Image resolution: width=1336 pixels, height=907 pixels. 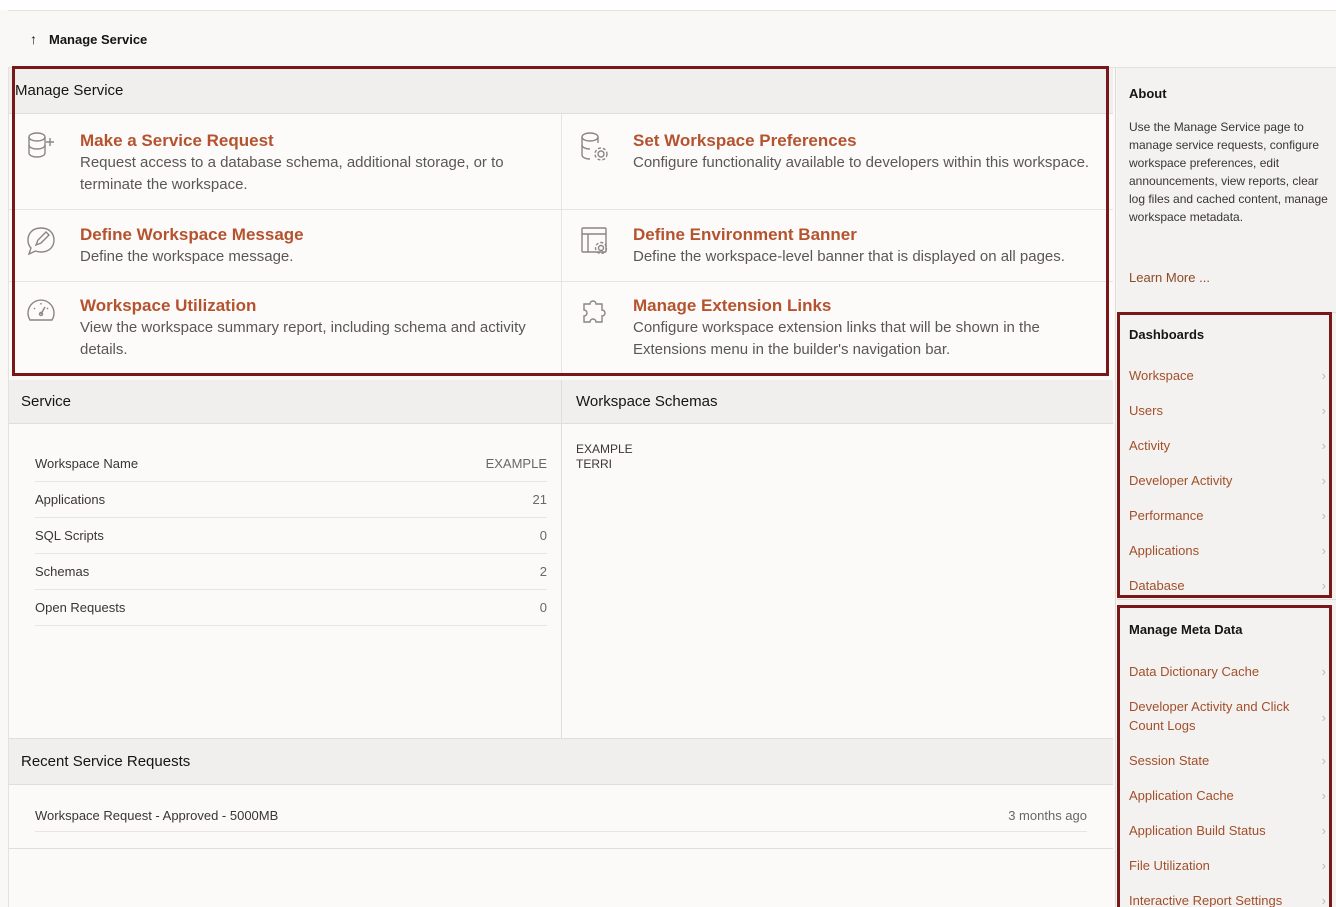 I want to click on sidebar-item-label: Application Cache, so click(x=1181, y=795).